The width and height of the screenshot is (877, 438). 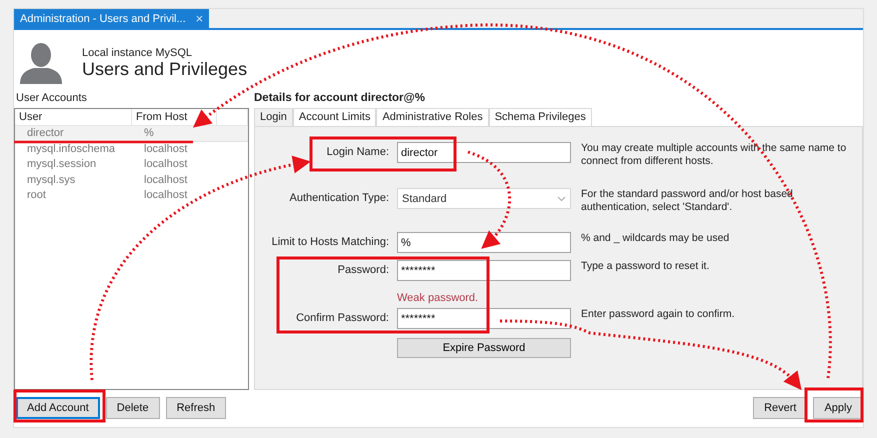 What do you see at coordinates (362, 269) in the screenshot?
I see `field-label: Password:` at bounding box center [362, 269].